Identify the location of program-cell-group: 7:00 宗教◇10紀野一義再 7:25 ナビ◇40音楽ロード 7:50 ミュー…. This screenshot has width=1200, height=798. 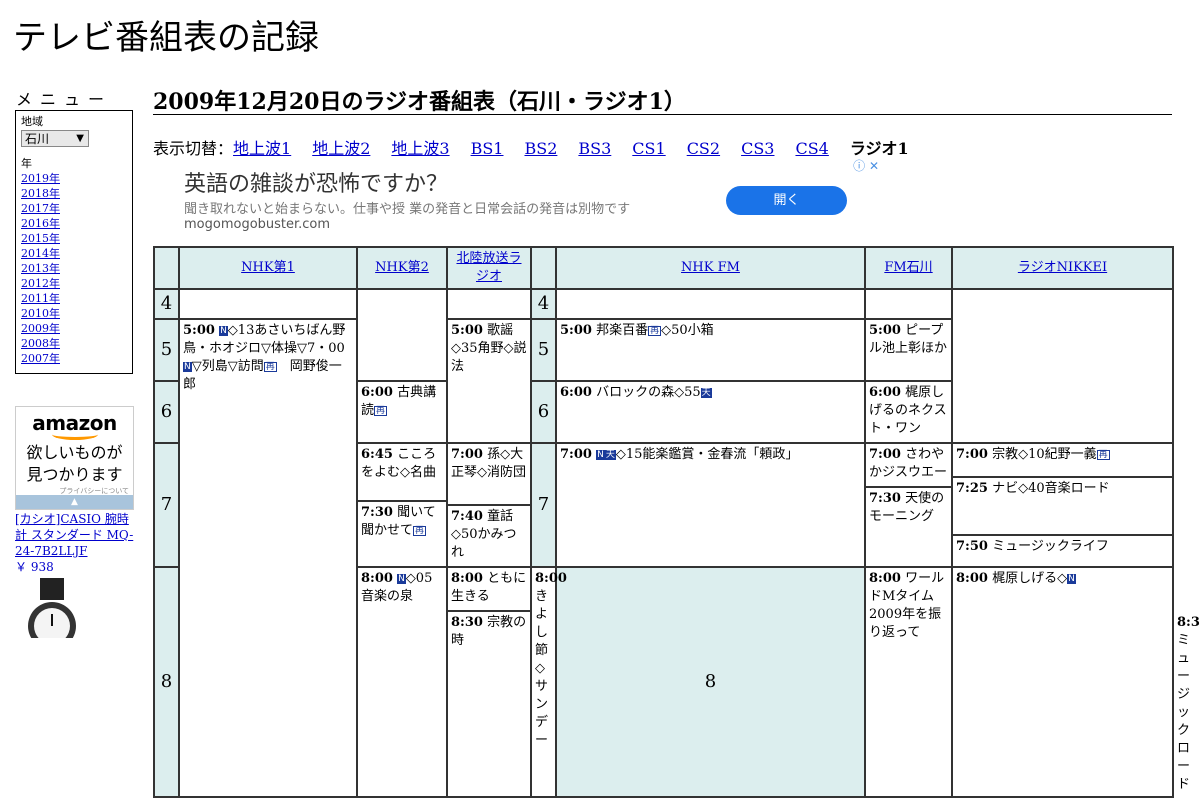
(1062, 505).